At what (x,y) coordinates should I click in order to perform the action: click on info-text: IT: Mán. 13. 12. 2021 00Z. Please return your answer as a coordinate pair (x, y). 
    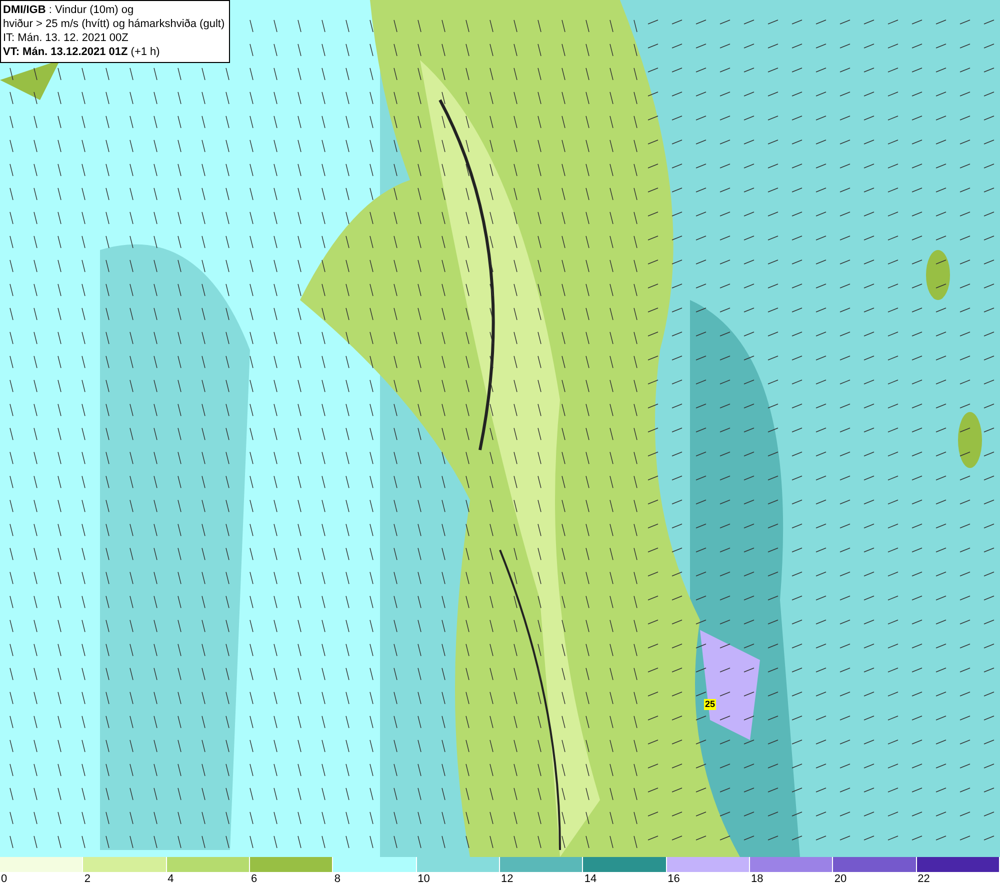
    Looking at the image, I should click on (66, 38).